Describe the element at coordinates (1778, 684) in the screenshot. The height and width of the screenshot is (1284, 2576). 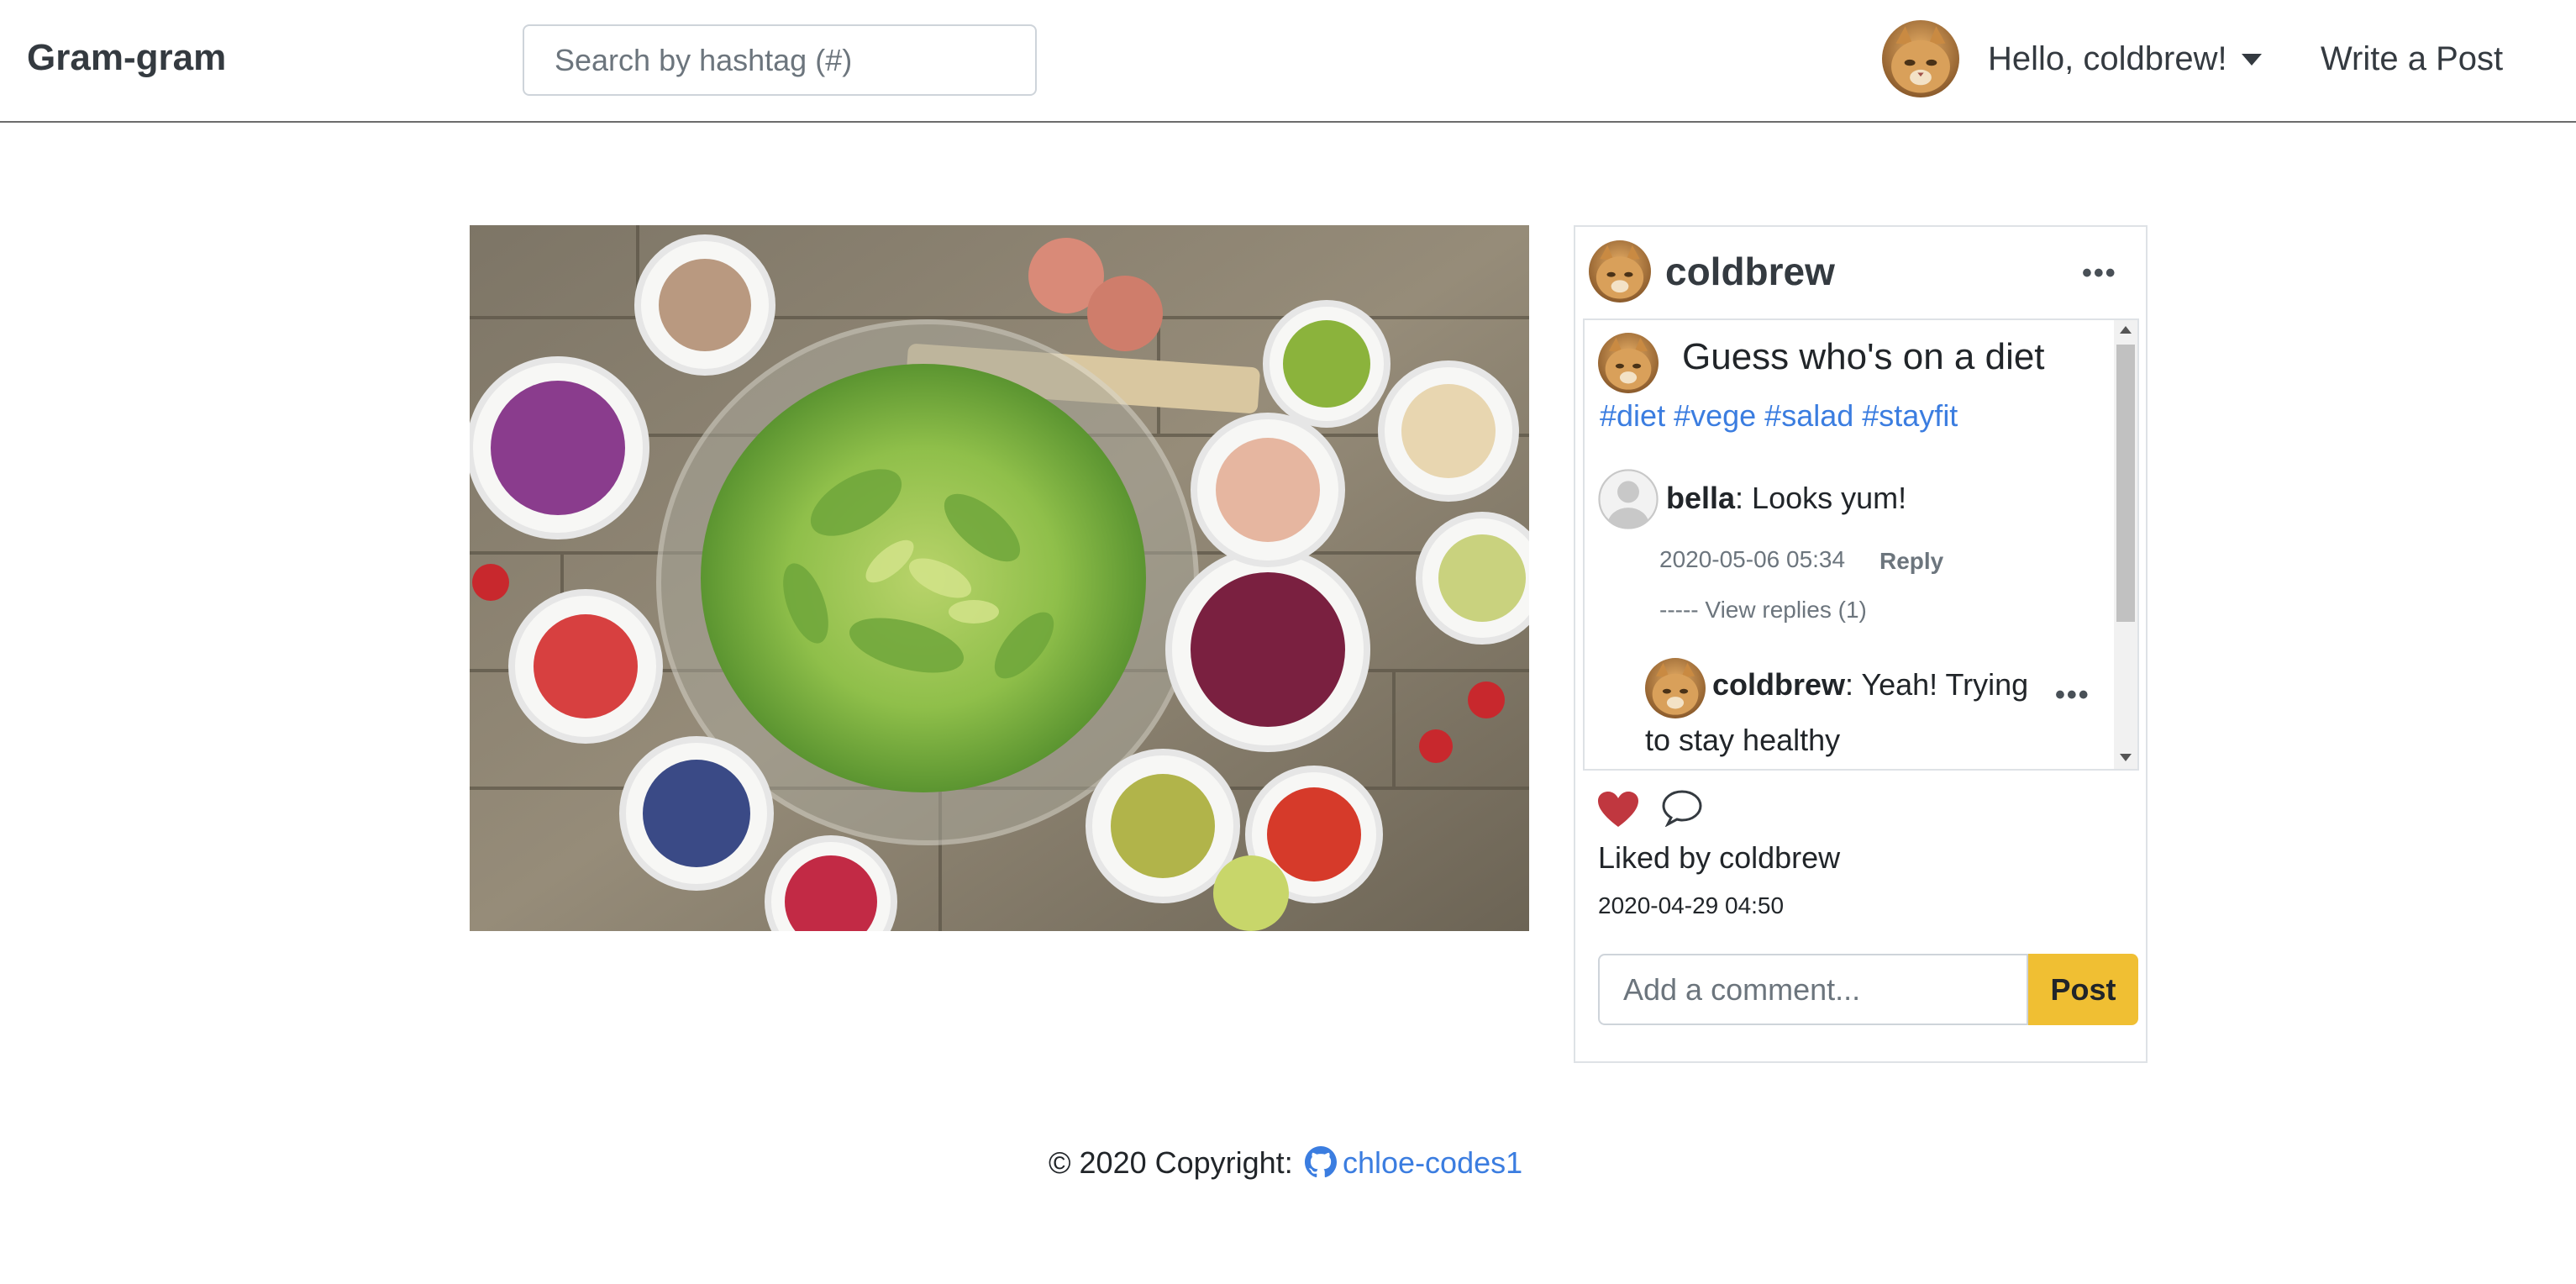
I see `reply-author: coldbrew` at that location.